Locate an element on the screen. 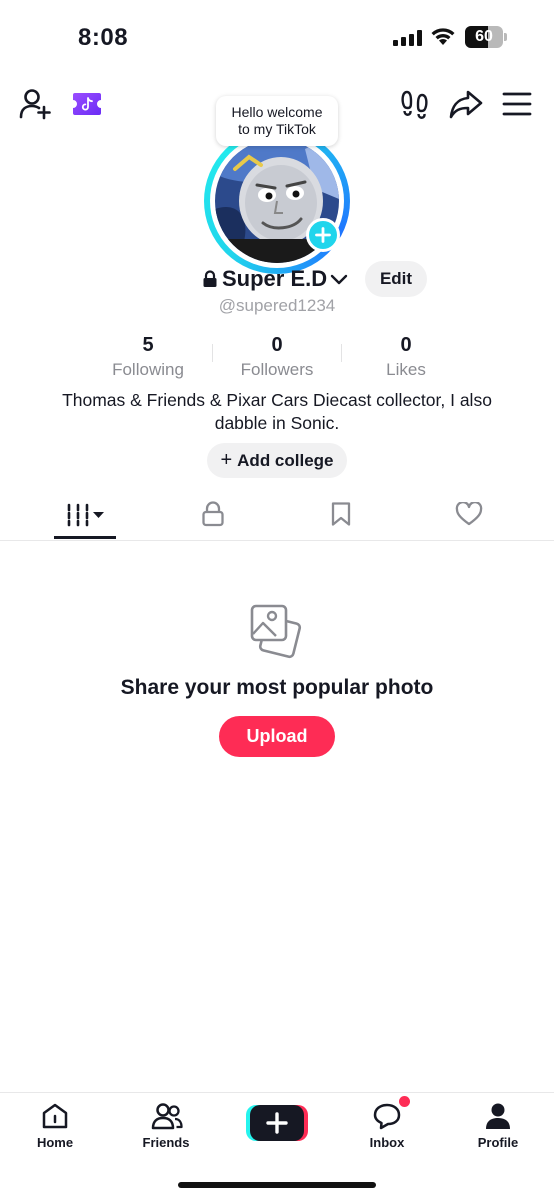 This screenshot has height=1200, width=554. wifi-icon is located at coordinates (443, 36).